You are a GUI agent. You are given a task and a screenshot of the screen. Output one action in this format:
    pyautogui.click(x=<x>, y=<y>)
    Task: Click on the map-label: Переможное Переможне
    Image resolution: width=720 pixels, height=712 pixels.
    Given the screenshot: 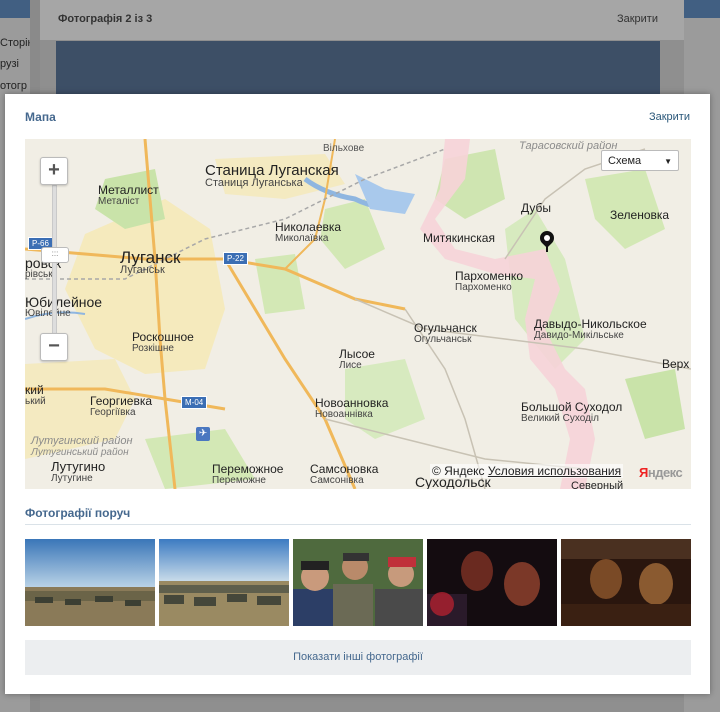 What is the action you would take?
    pyautogui.click(x=248, y=474)
    